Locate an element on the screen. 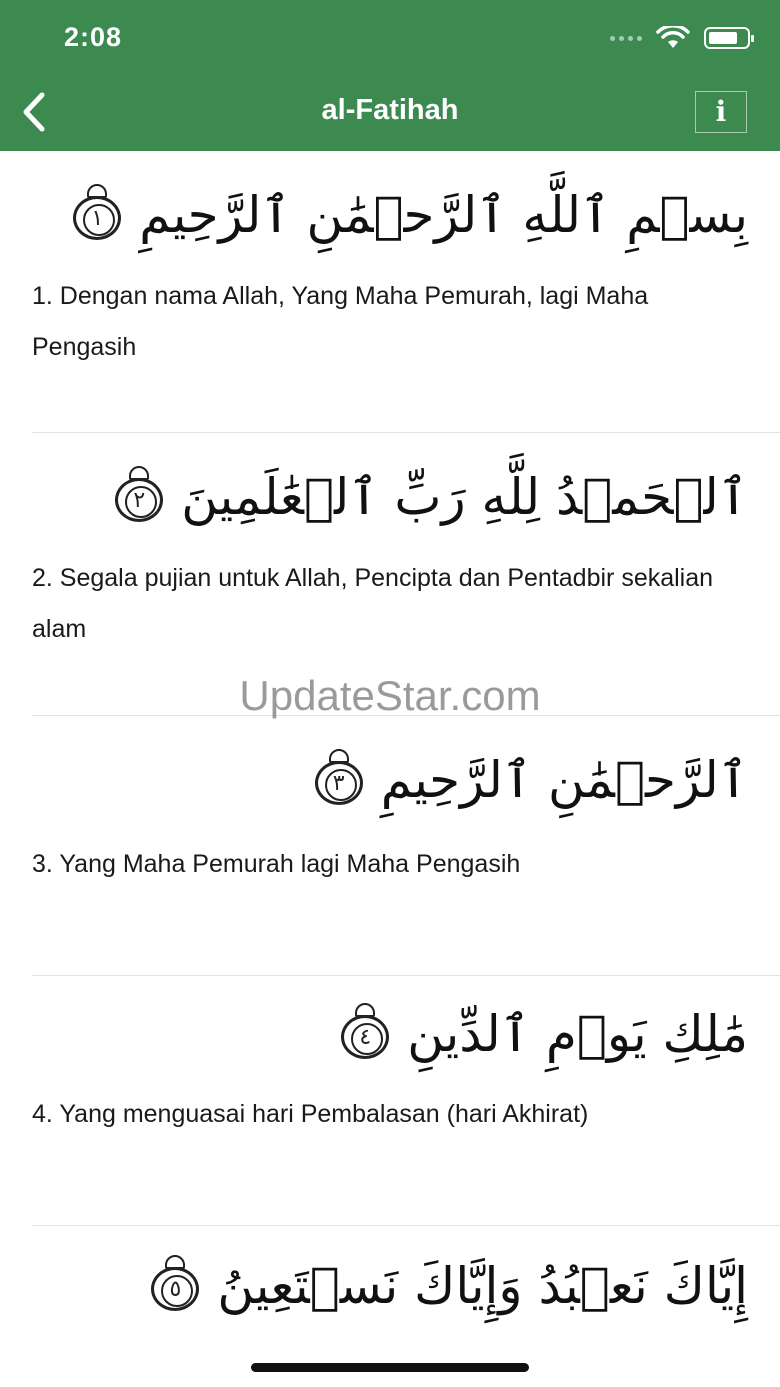 Image resolution: width=780 pixels, height=1387 pixels. watermark: UpdateStar.com is located at coordinates (390, 695).